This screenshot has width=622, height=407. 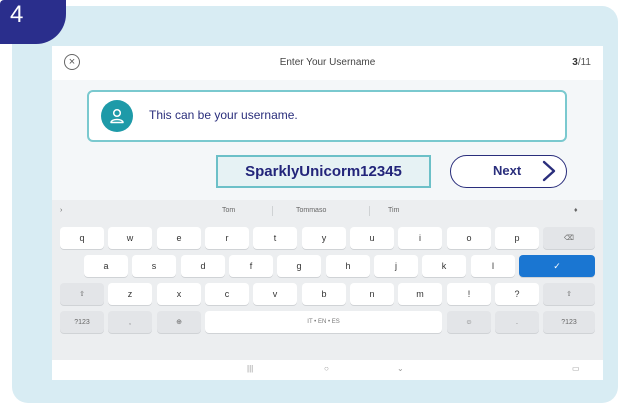 I want to click on key-x: x, so click(x=179, y=294).